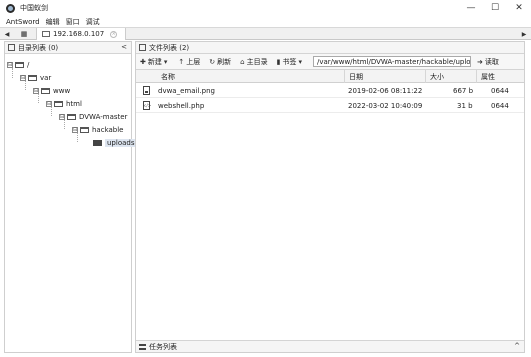 The width and height of the screenshot is (531, 357). What do you see at coordinates (278, 61) in the screenshot?
I see `bookmark-icon: ▮` at bounding box center [278, 61].